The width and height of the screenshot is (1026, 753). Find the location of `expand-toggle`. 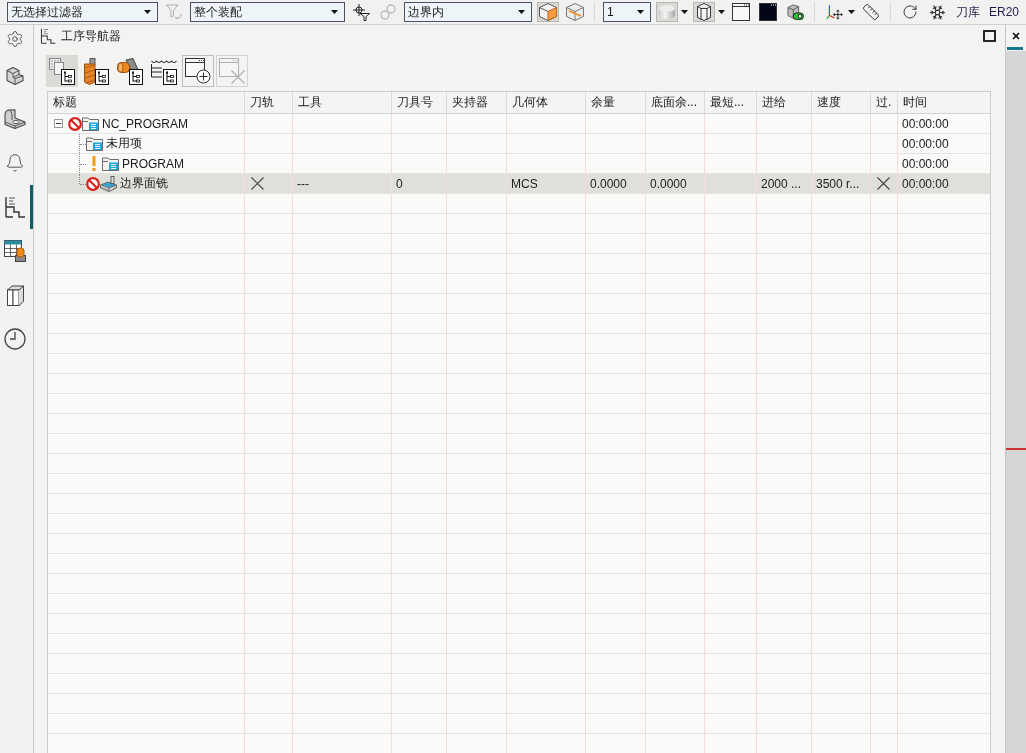

expand-toggle is located at coordinates (58, 123).